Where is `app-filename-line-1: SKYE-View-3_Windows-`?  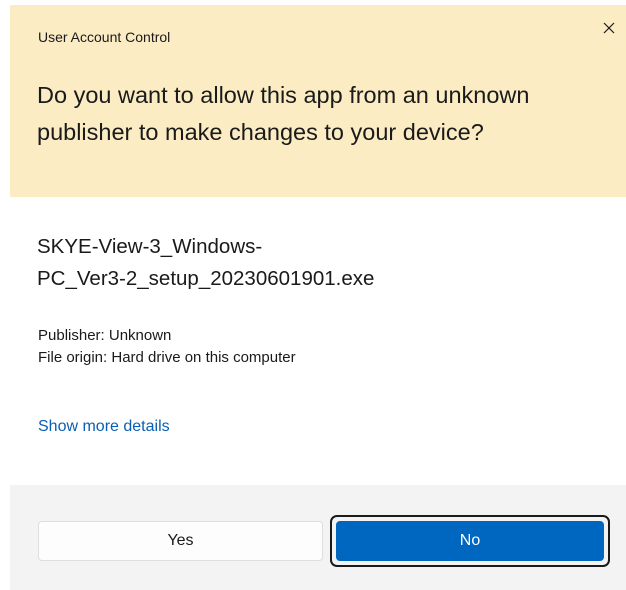
app-filename-line-1: SKYE-View-3_Windows- is located at coordinates (150, 246).